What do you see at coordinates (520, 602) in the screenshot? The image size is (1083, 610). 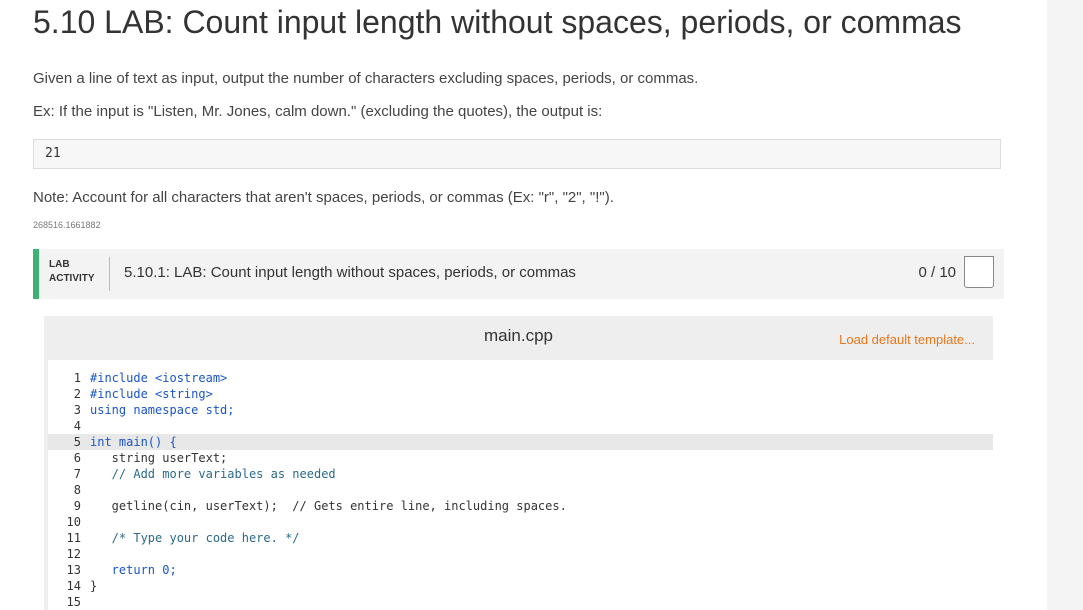 I see `code-line: 15` at bounding box center [520, 602].